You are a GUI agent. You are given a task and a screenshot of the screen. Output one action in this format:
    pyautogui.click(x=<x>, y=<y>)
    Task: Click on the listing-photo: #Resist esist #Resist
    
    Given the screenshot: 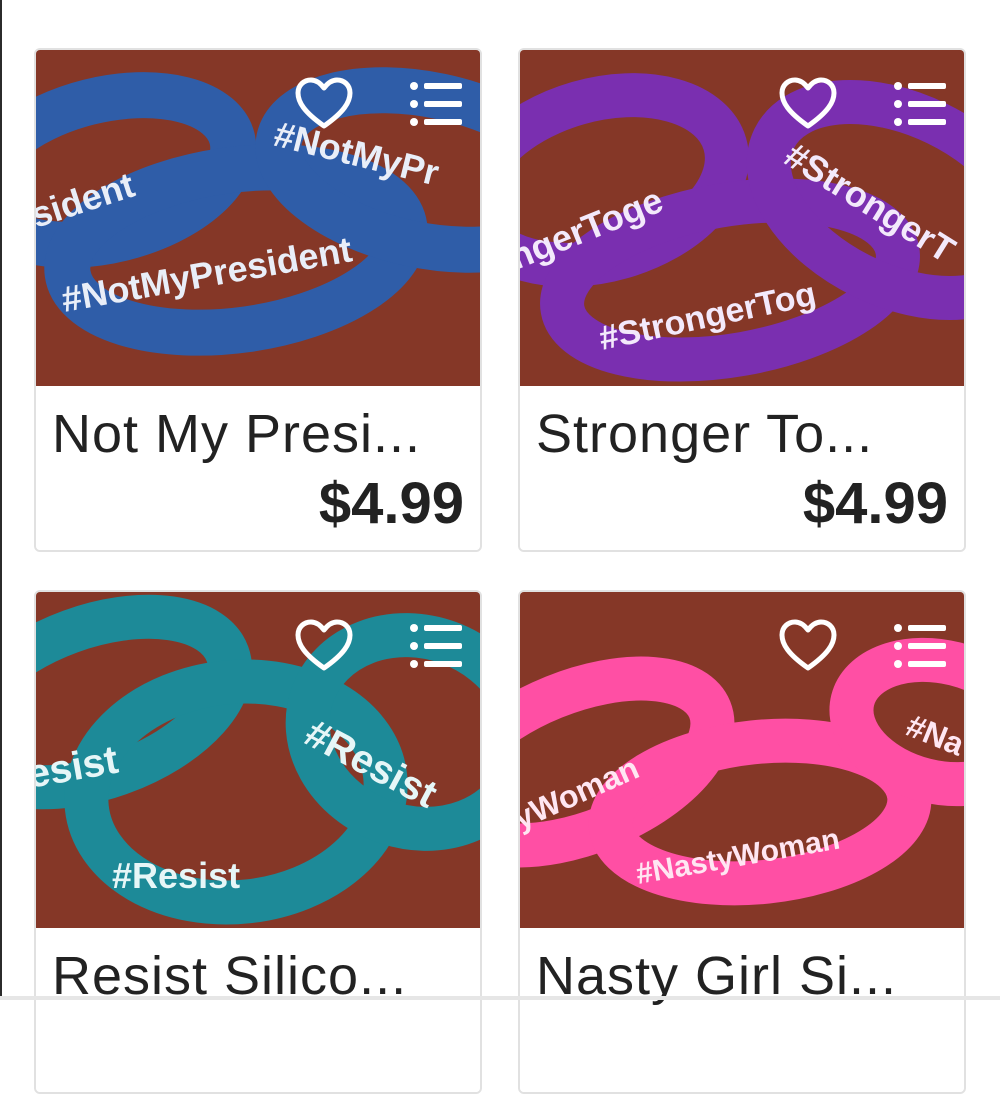 What is the action you would take?
    pyautogui.click(x=258, y=760)
    